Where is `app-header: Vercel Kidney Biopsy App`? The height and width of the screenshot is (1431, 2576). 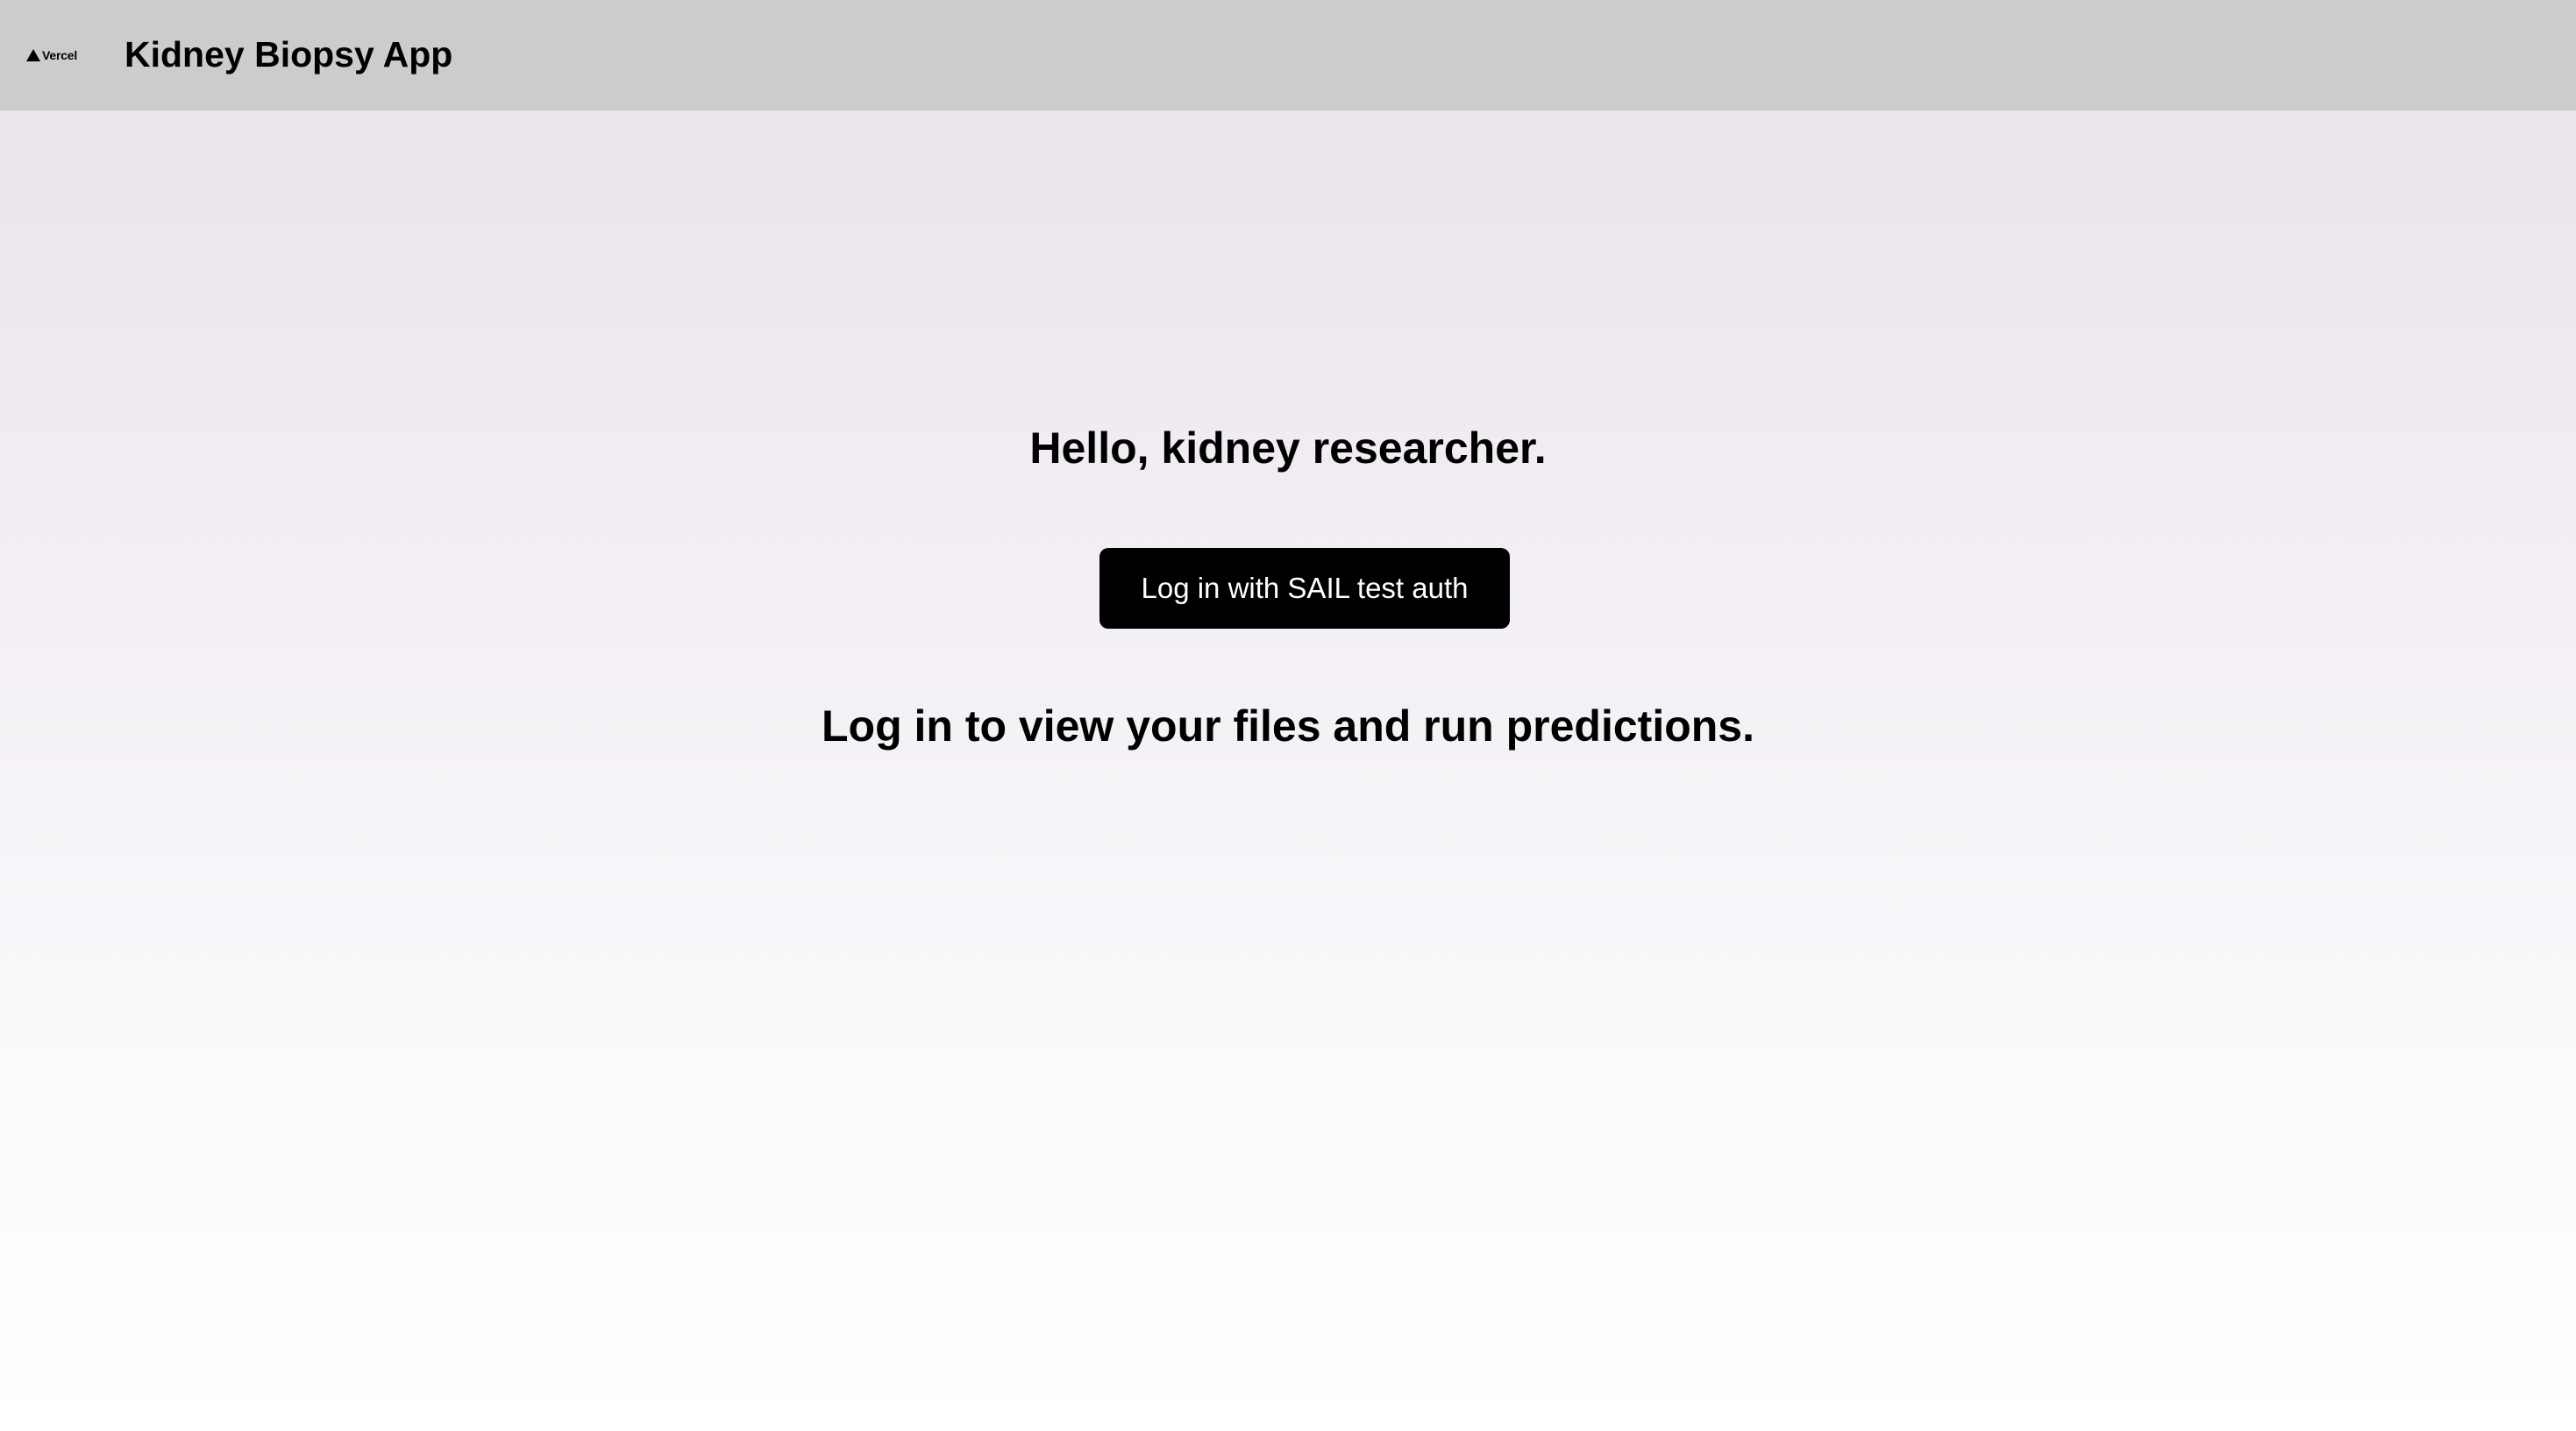 app-header: Vercel Kidney Biopsy App is located at coordinates (1288, 55).